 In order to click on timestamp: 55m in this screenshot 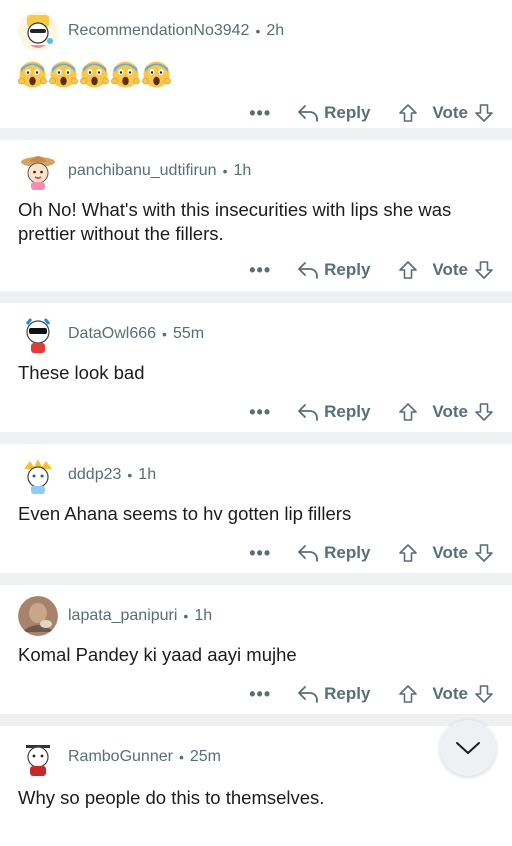, I will do `click(188, 333)`.